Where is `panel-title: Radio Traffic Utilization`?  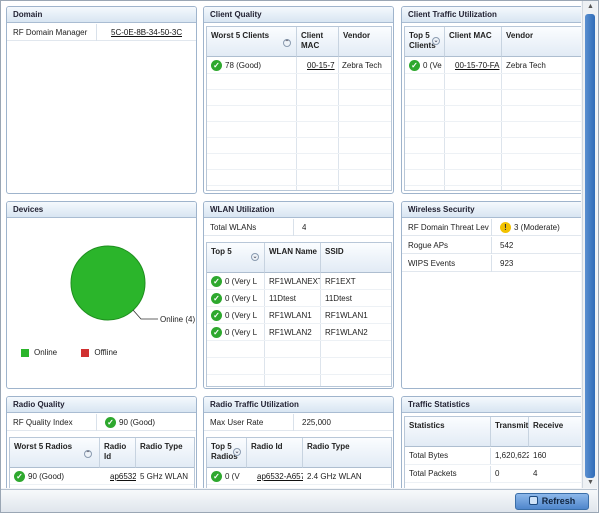
panel-title: Radio Traffic Utilization is located at coordinates (298, 405).